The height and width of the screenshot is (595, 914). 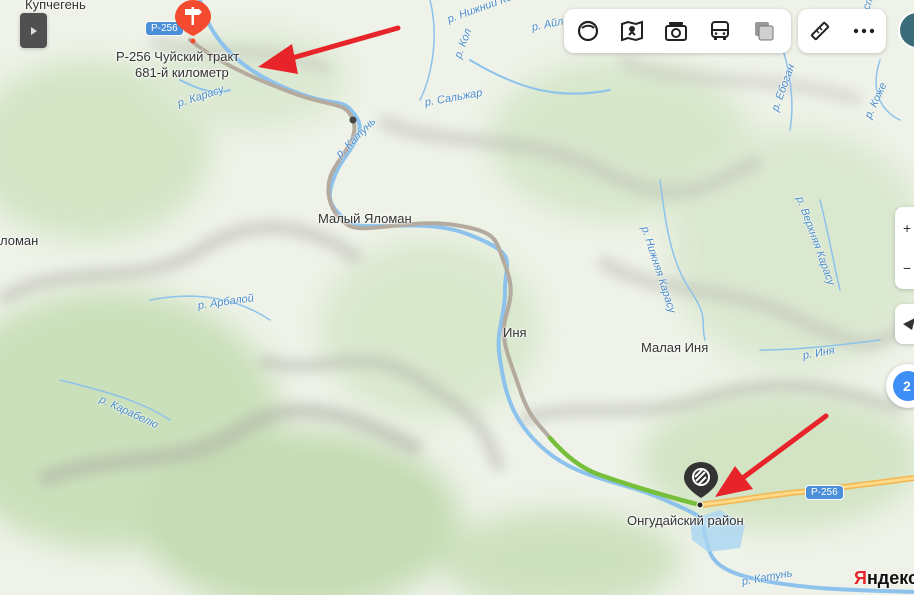 I want to click on panorama-icon, so click(x=632, y=31).